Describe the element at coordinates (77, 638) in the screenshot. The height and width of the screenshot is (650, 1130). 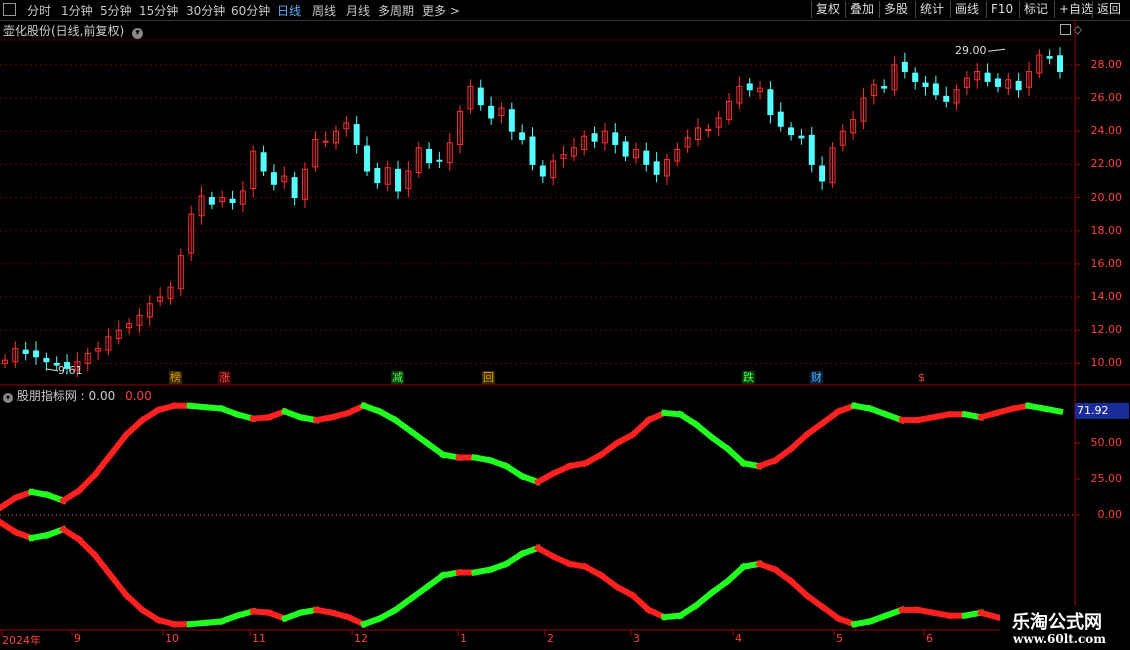
I see `date-label-1: 9` at that location.